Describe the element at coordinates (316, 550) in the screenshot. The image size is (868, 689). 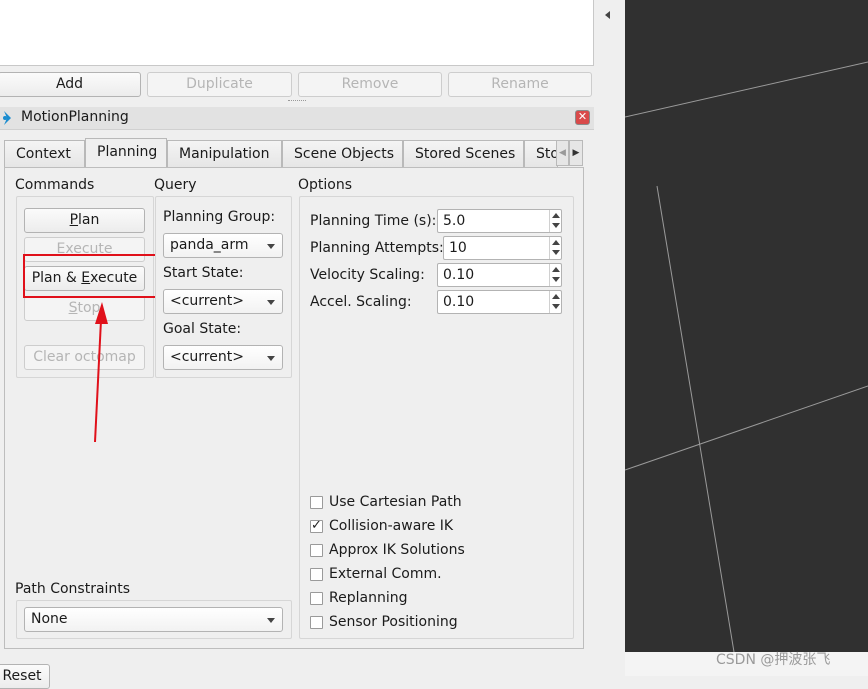
I see `approx-ik-solutions-checkbox` at that location.